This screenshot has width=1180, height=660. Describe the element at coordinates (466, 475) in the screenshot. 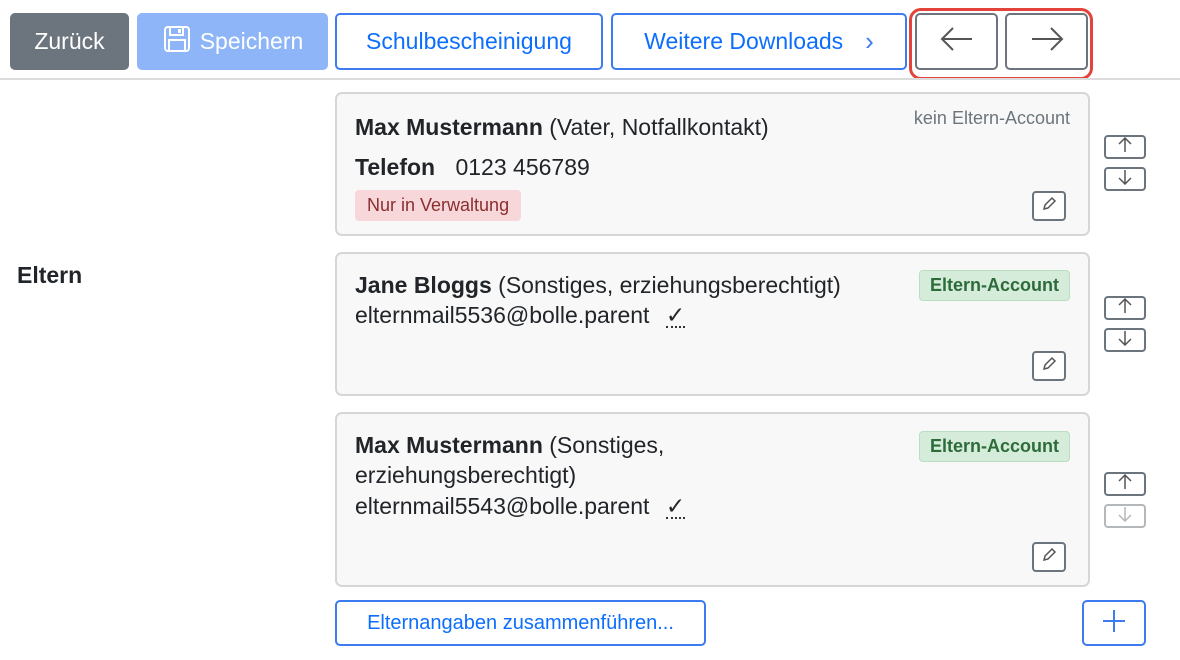

I see `parent-detail-continued: erziehungsberechtigt)` at that location.